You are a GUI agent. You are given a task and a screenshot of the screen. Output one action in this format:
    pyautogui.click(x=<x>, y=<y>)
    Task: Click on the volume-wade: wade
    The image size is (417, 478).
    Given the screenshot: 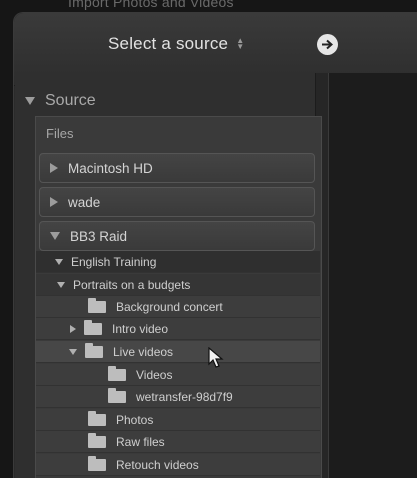 What is the action you would take?
    pyautogui.click(x=177, y=202)
    